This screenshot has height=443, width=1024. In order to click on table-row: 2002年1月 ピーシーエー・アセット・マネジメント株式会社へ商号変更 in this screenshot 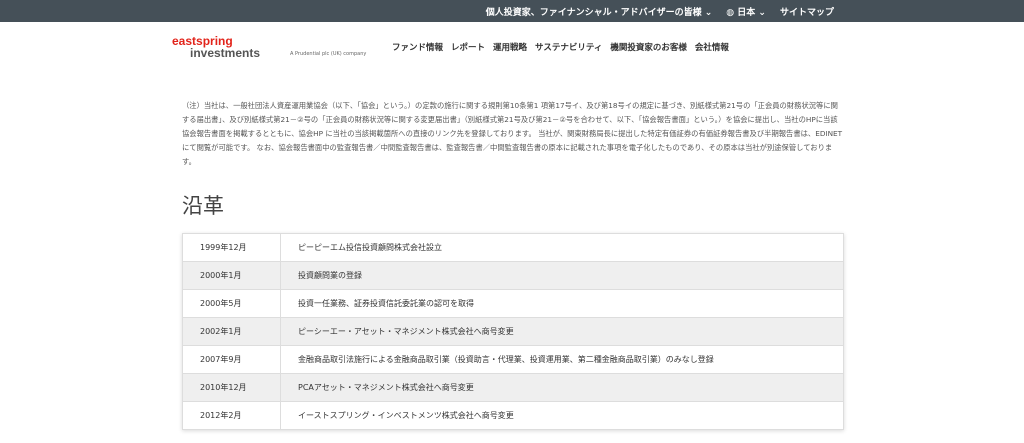, I will do `click(513, 331)`.